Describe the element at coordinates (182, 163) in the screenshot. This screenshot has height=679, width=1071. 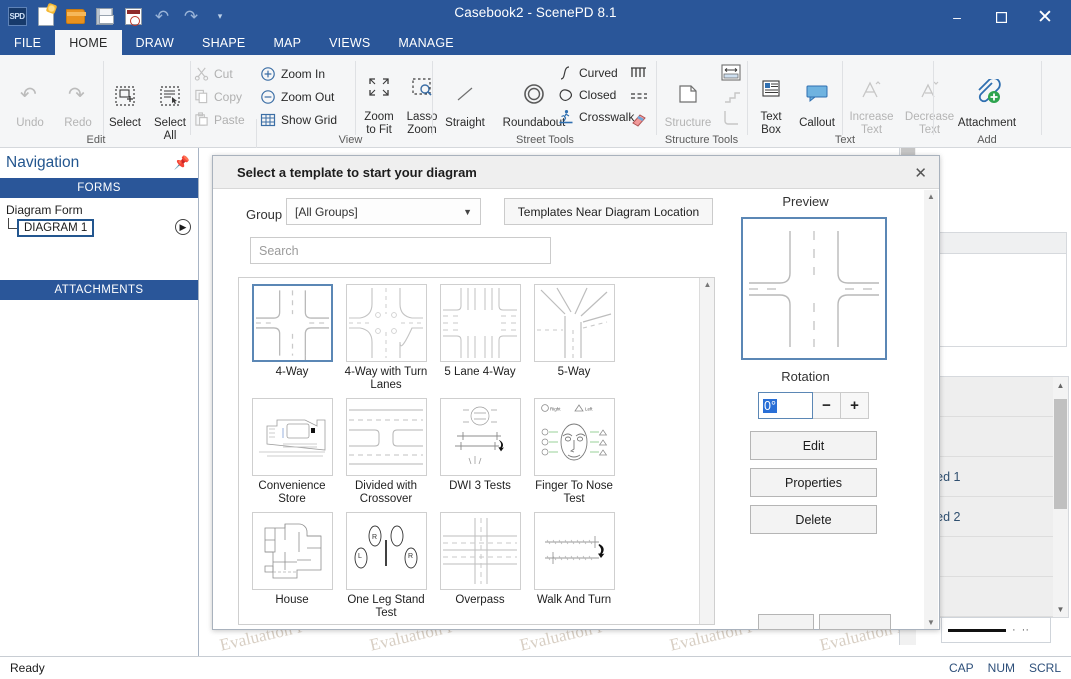
I see `pin-icon: 📌` at that location.